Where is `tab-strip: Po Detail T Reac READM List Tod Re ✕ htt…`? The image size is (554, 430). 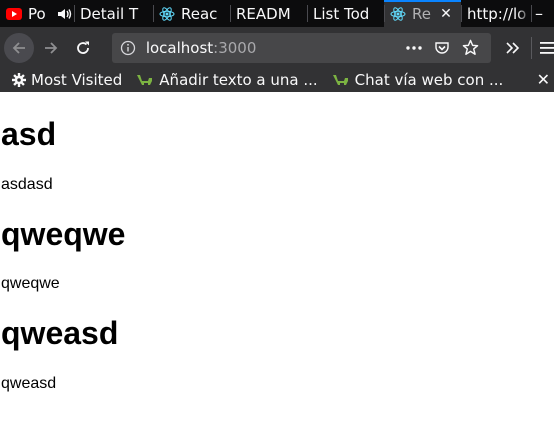
tab-strip: Po Detail T Reac READM List Tod Re ✕ htt… is located at coordinates (277, 13).